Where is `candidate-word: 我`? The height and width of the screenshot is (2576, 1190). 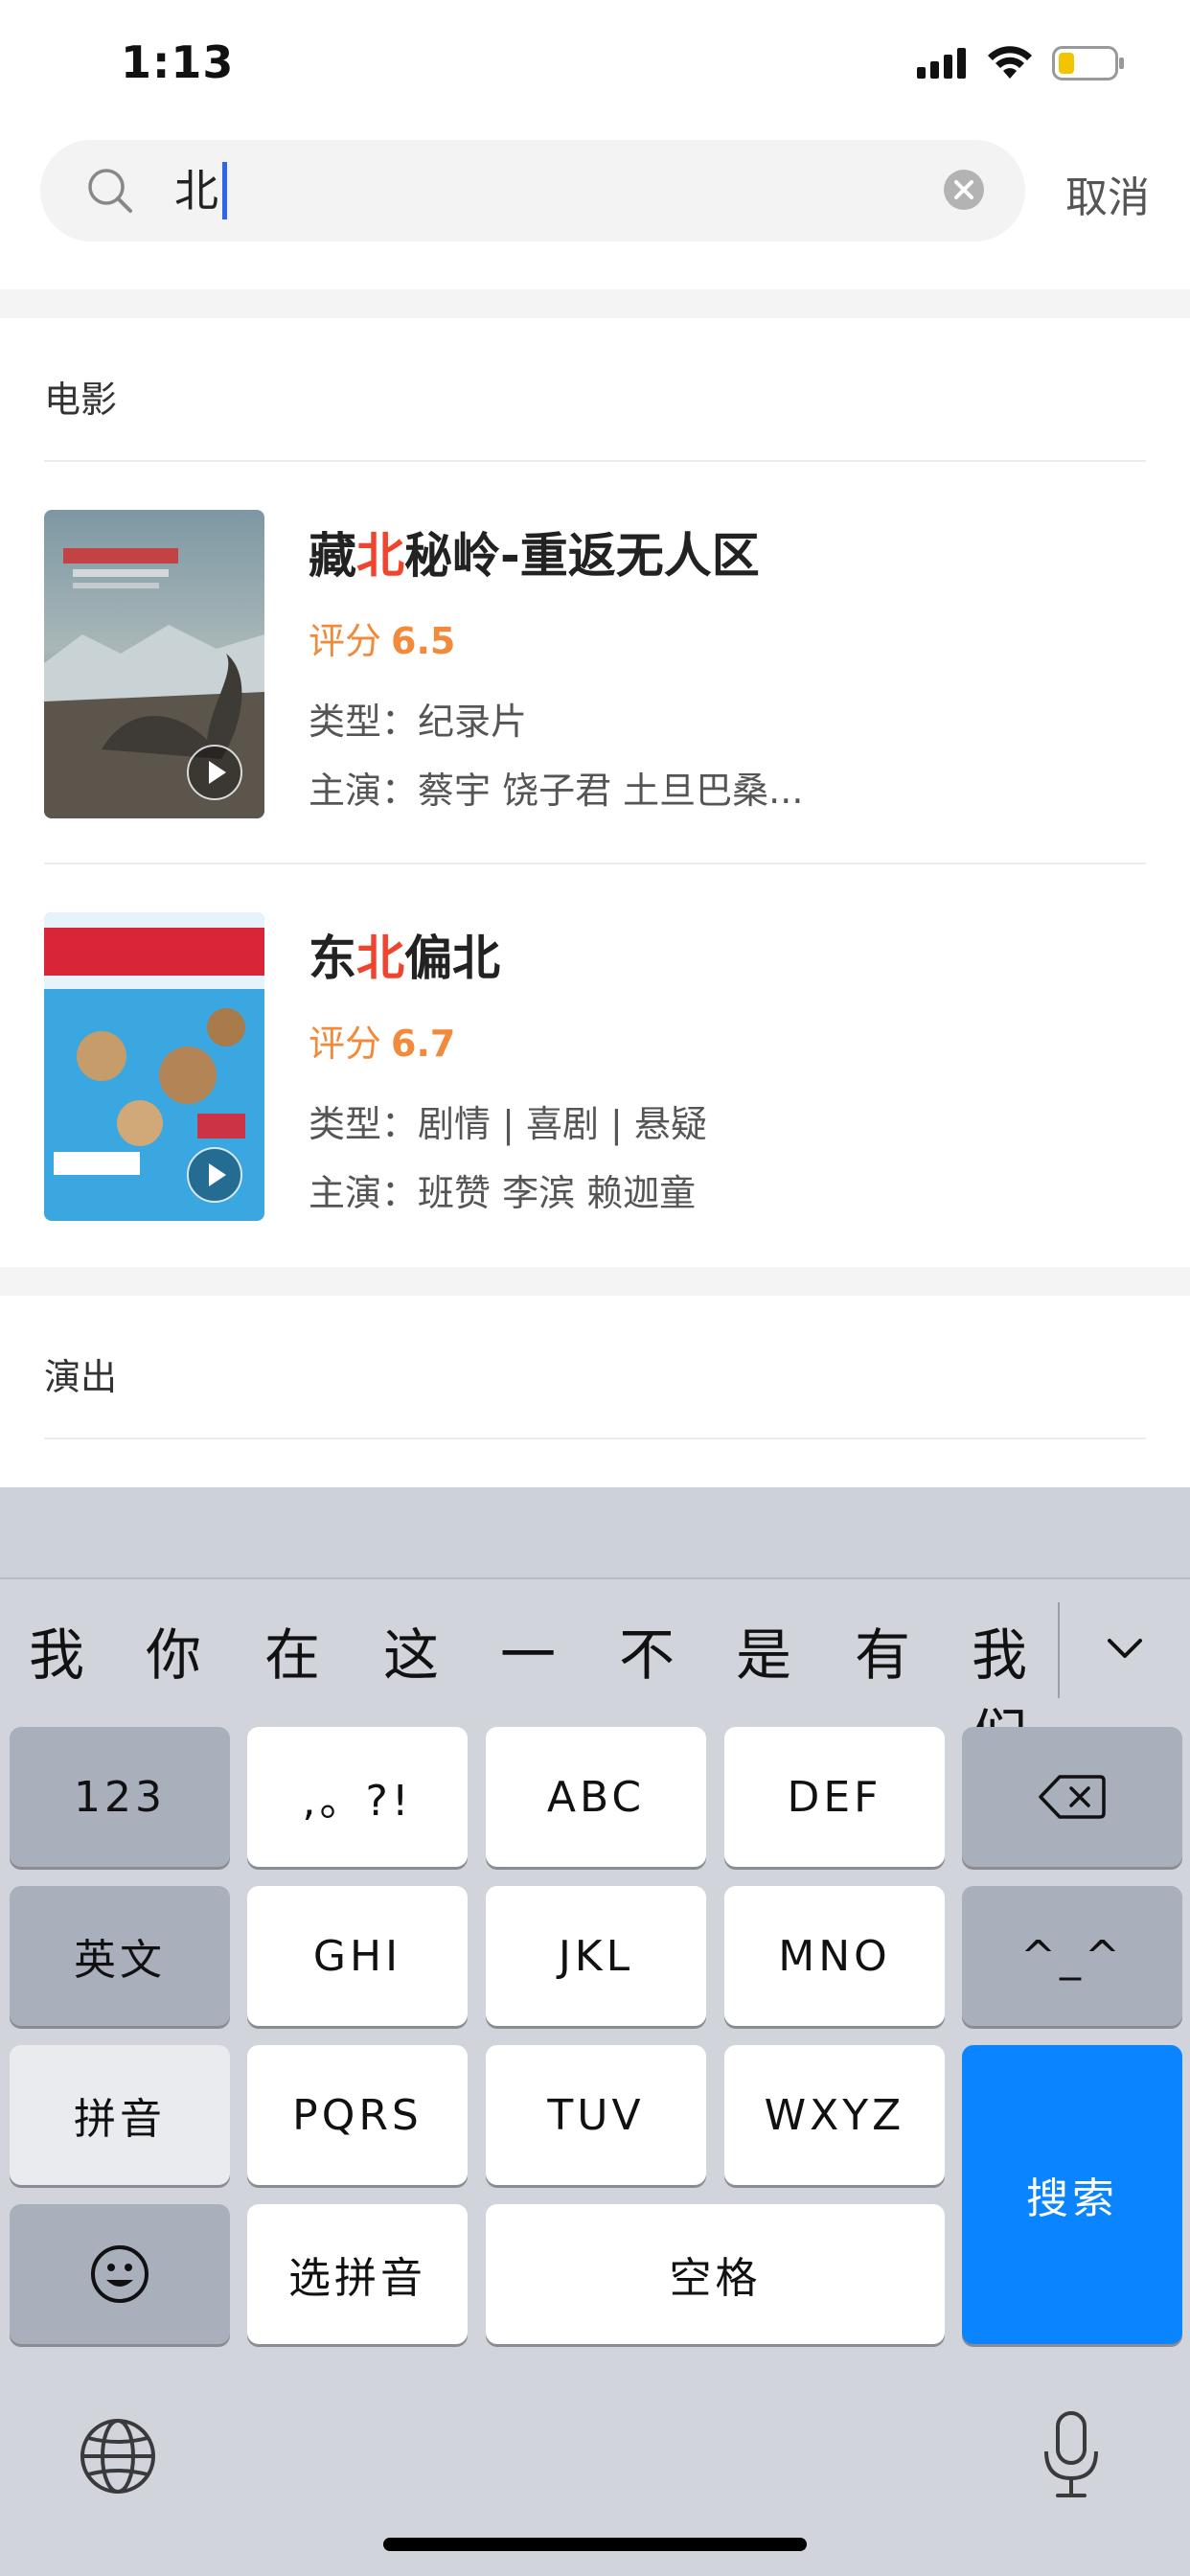 candidate-word: 我 is located at coordinates (57, 1650).